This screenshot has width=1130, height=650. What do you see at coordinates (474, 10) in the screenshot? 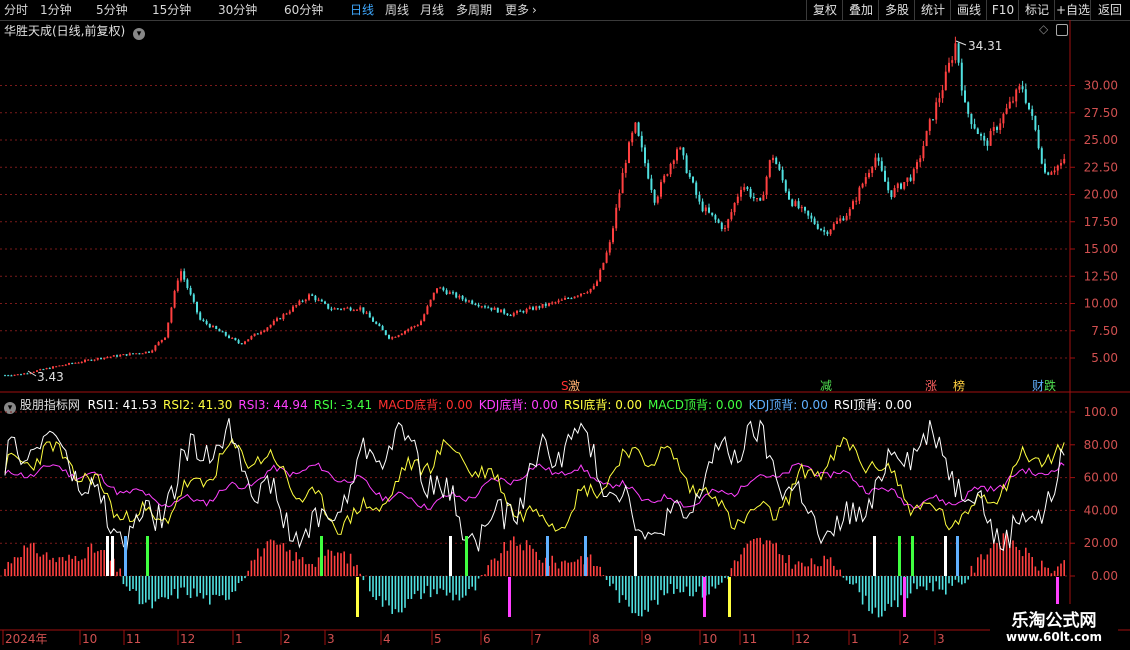
I see `tab-multi-period: 多周期` at bounding box center [474, 10].